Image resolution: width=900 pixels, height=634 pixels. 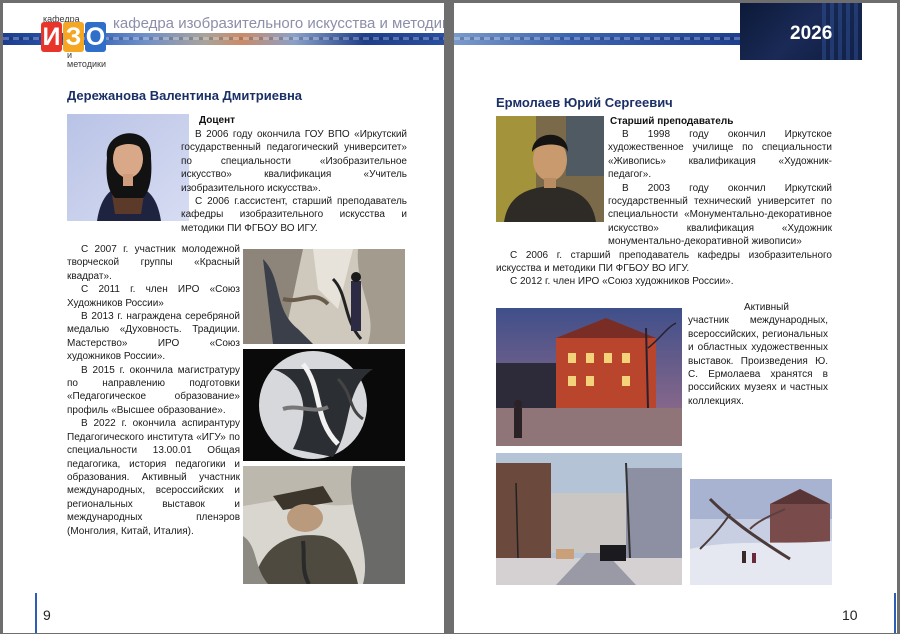 I want to click on header-band-right, so click(x=599, y=39).